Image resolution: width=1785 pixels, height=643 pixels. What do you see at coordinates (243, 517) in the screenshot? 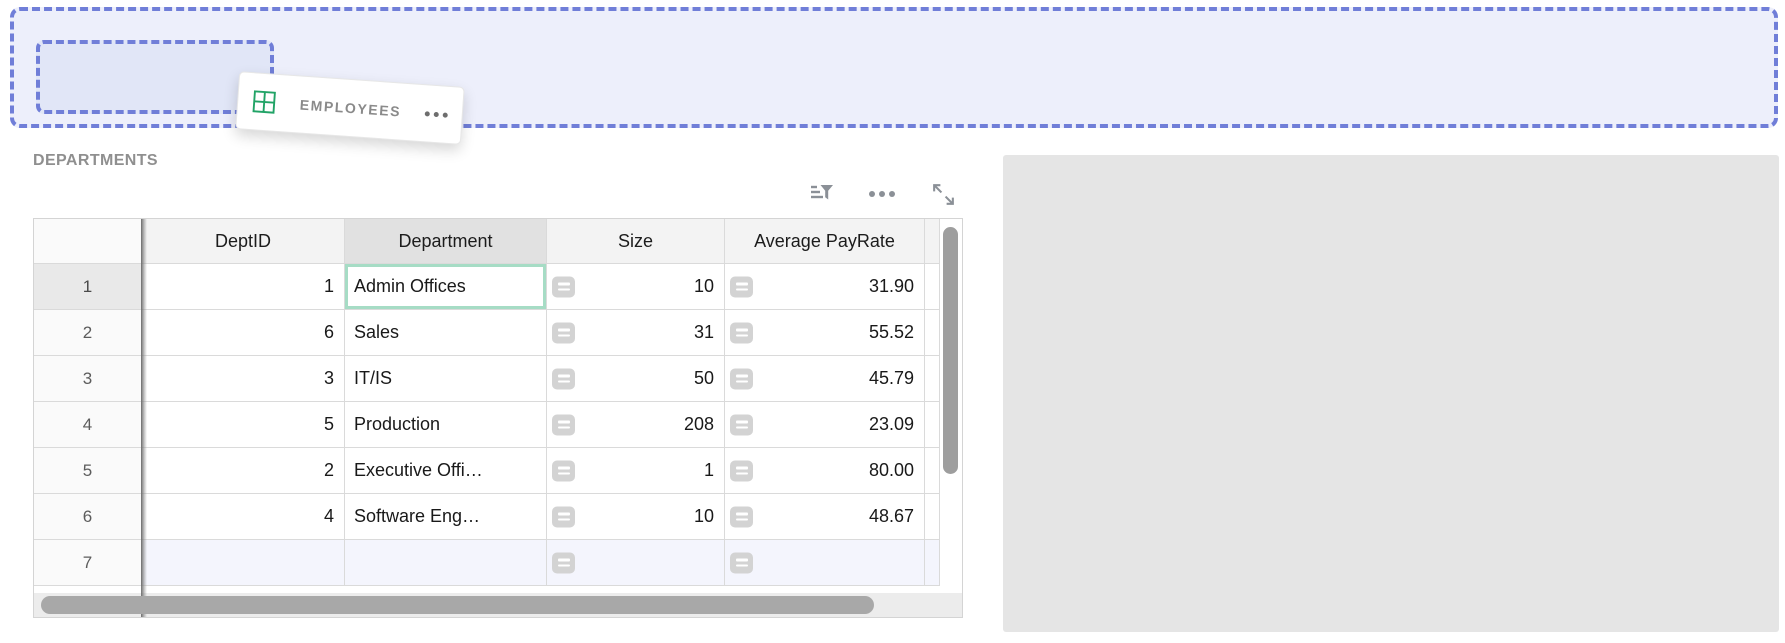
I see `cell-deptid: 4` at bounding box center [243, 517].